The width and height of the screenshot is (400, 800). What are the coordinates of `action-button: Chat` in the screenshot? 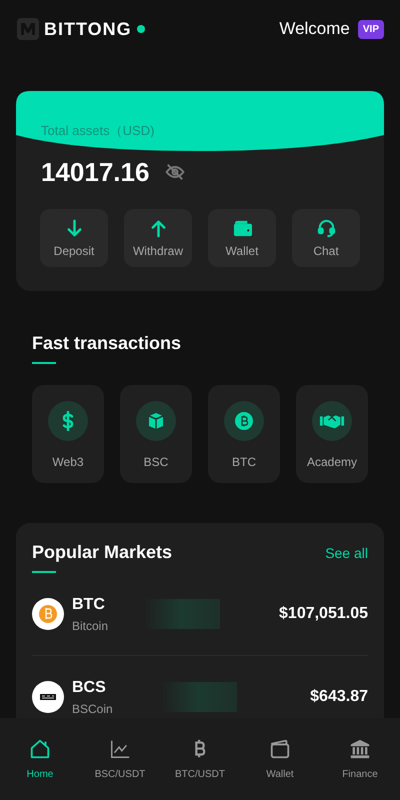 It's located at (326, 238).